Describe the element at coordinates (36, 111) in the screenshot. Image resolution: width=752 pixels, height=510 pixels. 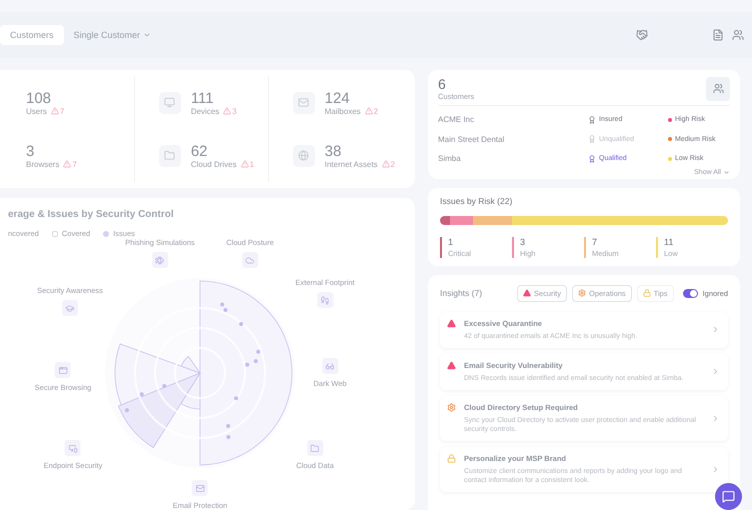
I see `stat-label: Users` at that location.